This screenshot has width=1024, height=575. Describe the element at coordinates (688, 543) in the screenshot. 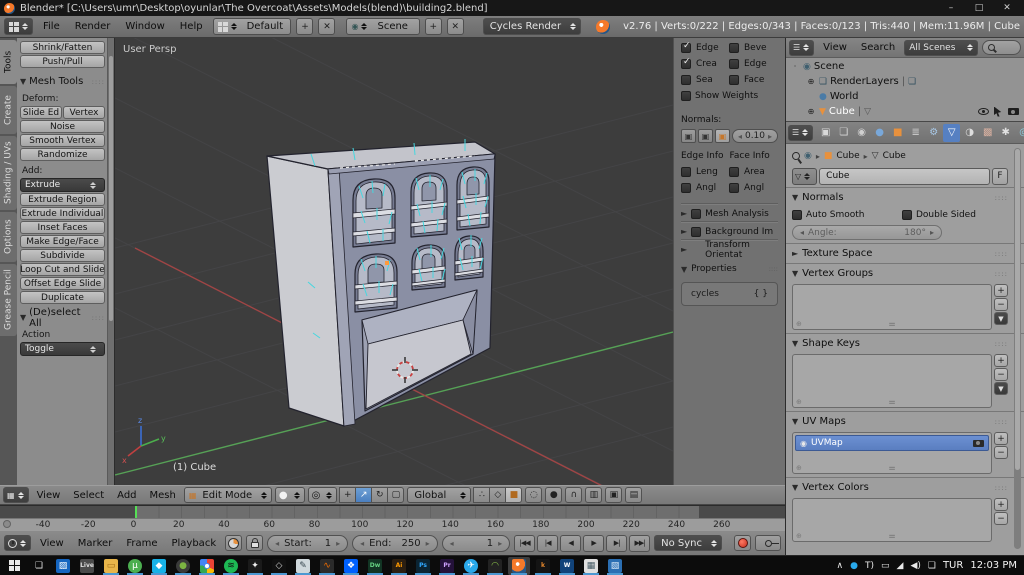

I see `sync-mode-selector: No Sync` at that location.